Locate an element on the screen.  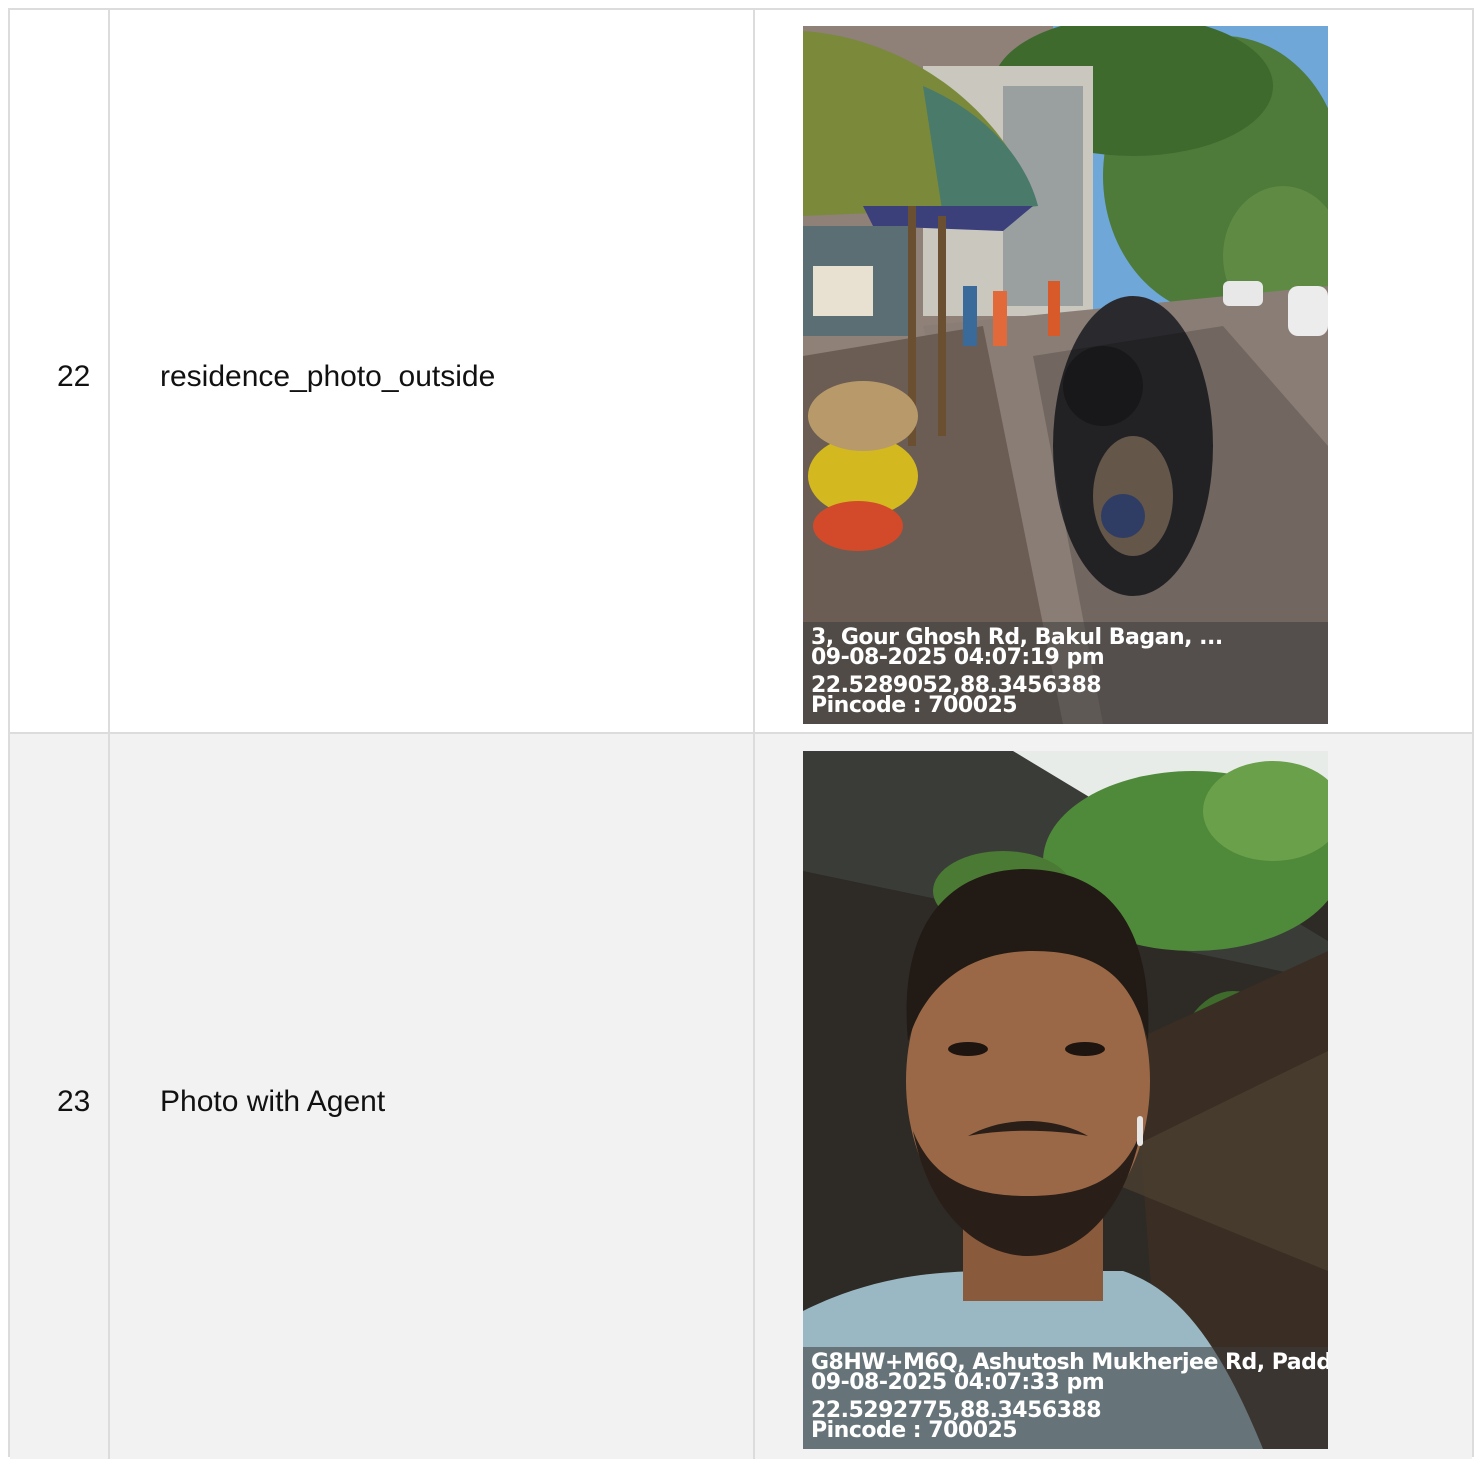
row-number-cell: 22 is located at coordinates (60, 371).